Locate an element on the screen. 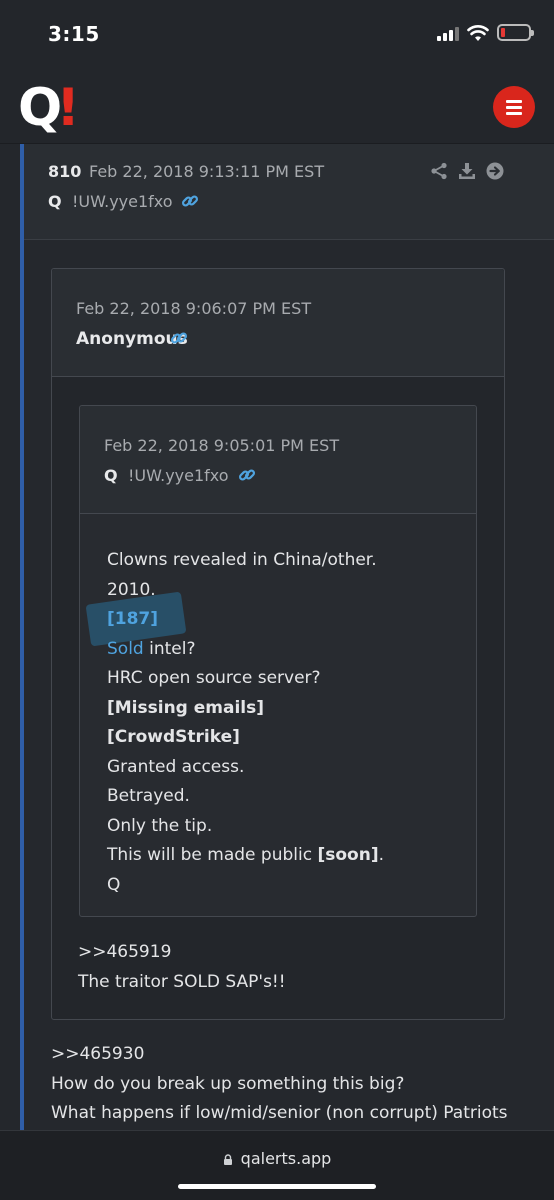 This screenshot has width=554, height=1200. share-icon is located at coordinates (439, 171).